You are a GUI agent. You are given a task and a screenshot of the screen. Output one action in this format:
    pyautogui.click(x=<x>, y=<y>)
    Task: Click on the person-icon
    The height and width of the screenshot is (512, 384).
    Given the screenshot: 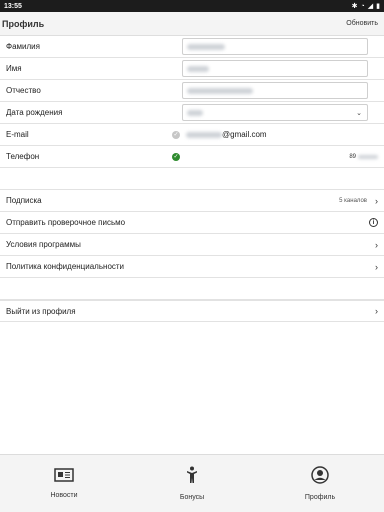 What is the action you would take?
    pyautogui.click(x=192, y=474)
    